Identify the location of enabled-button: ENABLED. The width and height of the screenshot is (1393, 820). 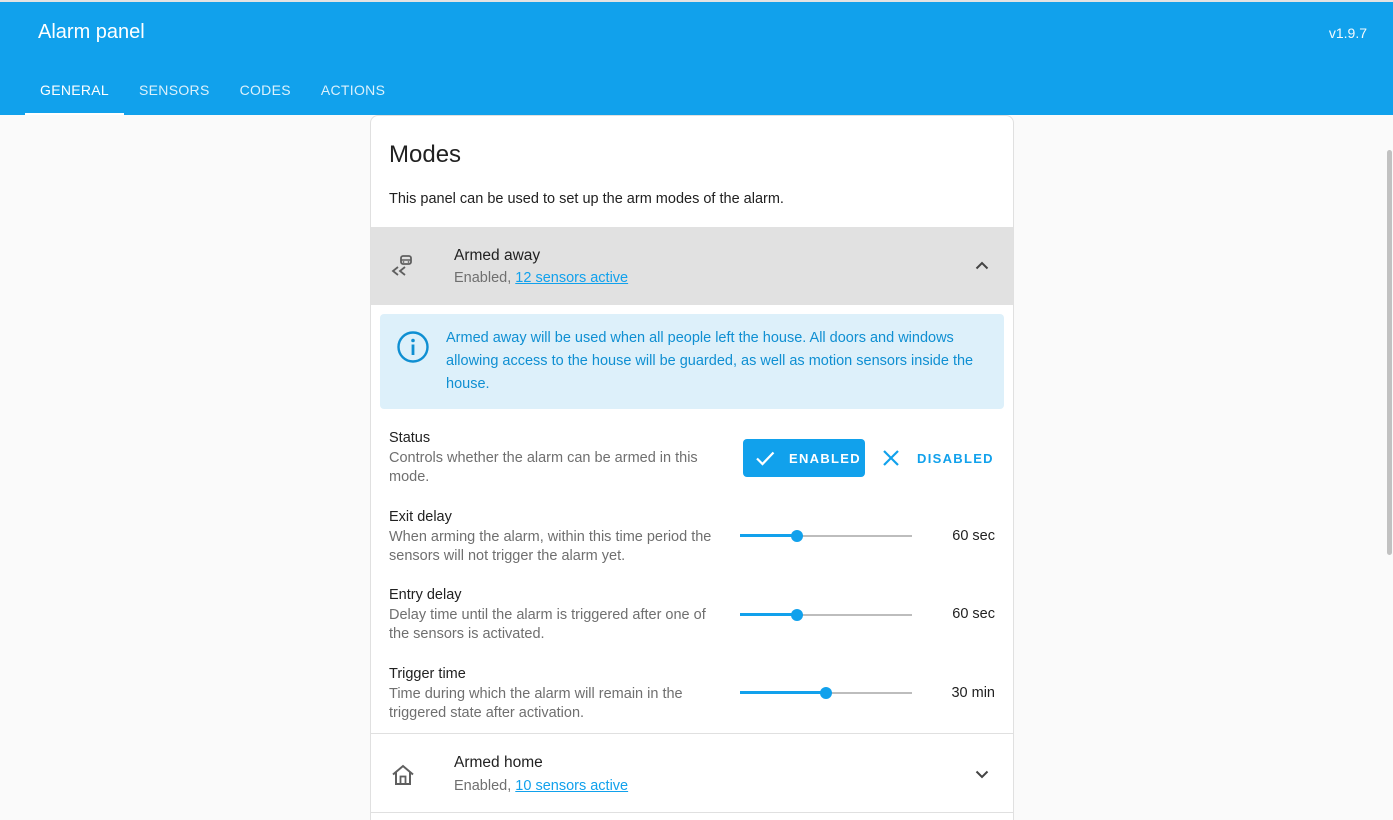
(804, 458).